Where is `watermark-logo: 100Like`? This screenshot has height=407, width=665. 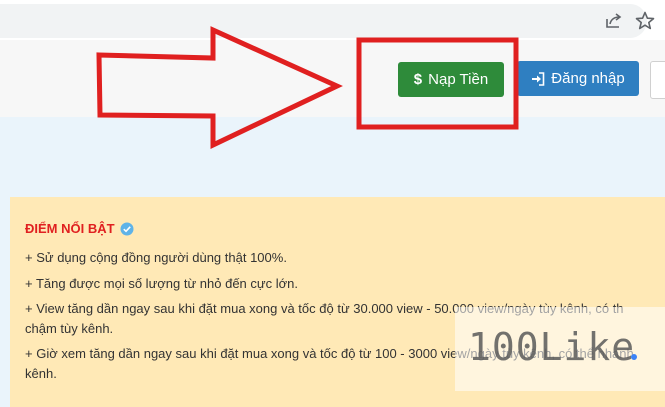 watermark-logo: 100Like is located at coordinates (552, 347).